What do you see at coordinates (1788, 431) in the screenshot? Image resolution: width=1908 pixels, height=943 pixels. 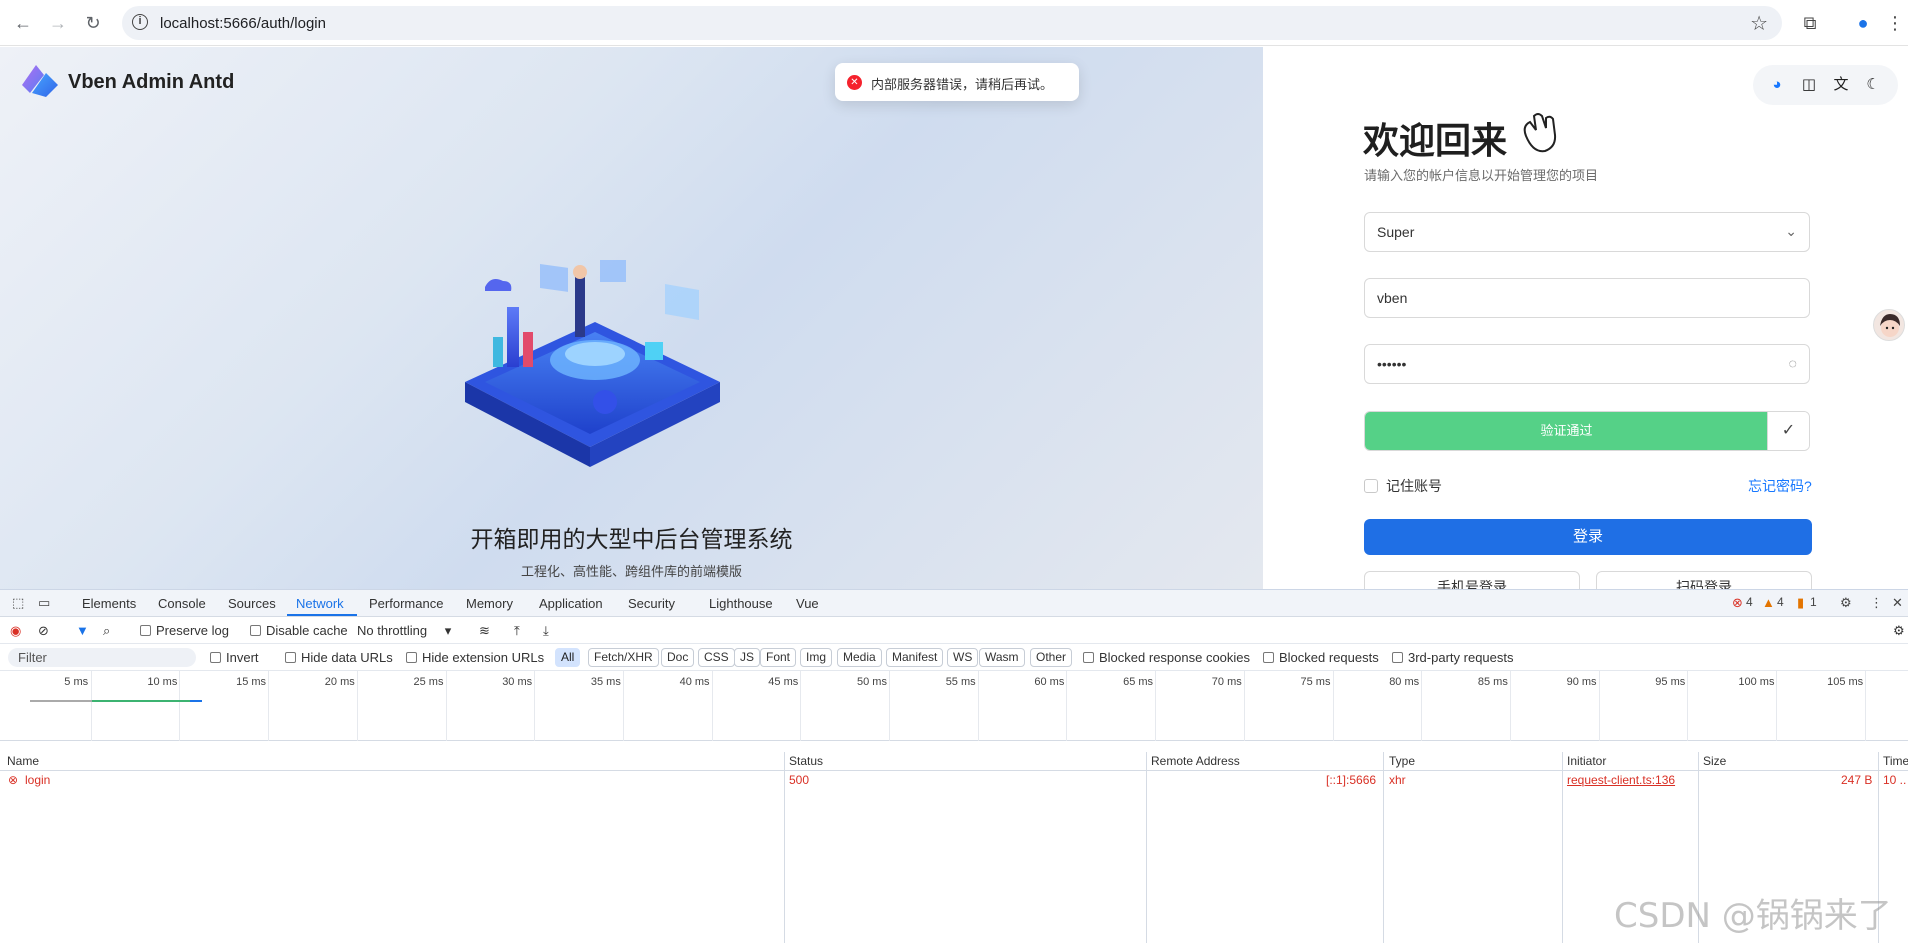 I see `check-icon: ✓` at bounding box center [1788, 431].